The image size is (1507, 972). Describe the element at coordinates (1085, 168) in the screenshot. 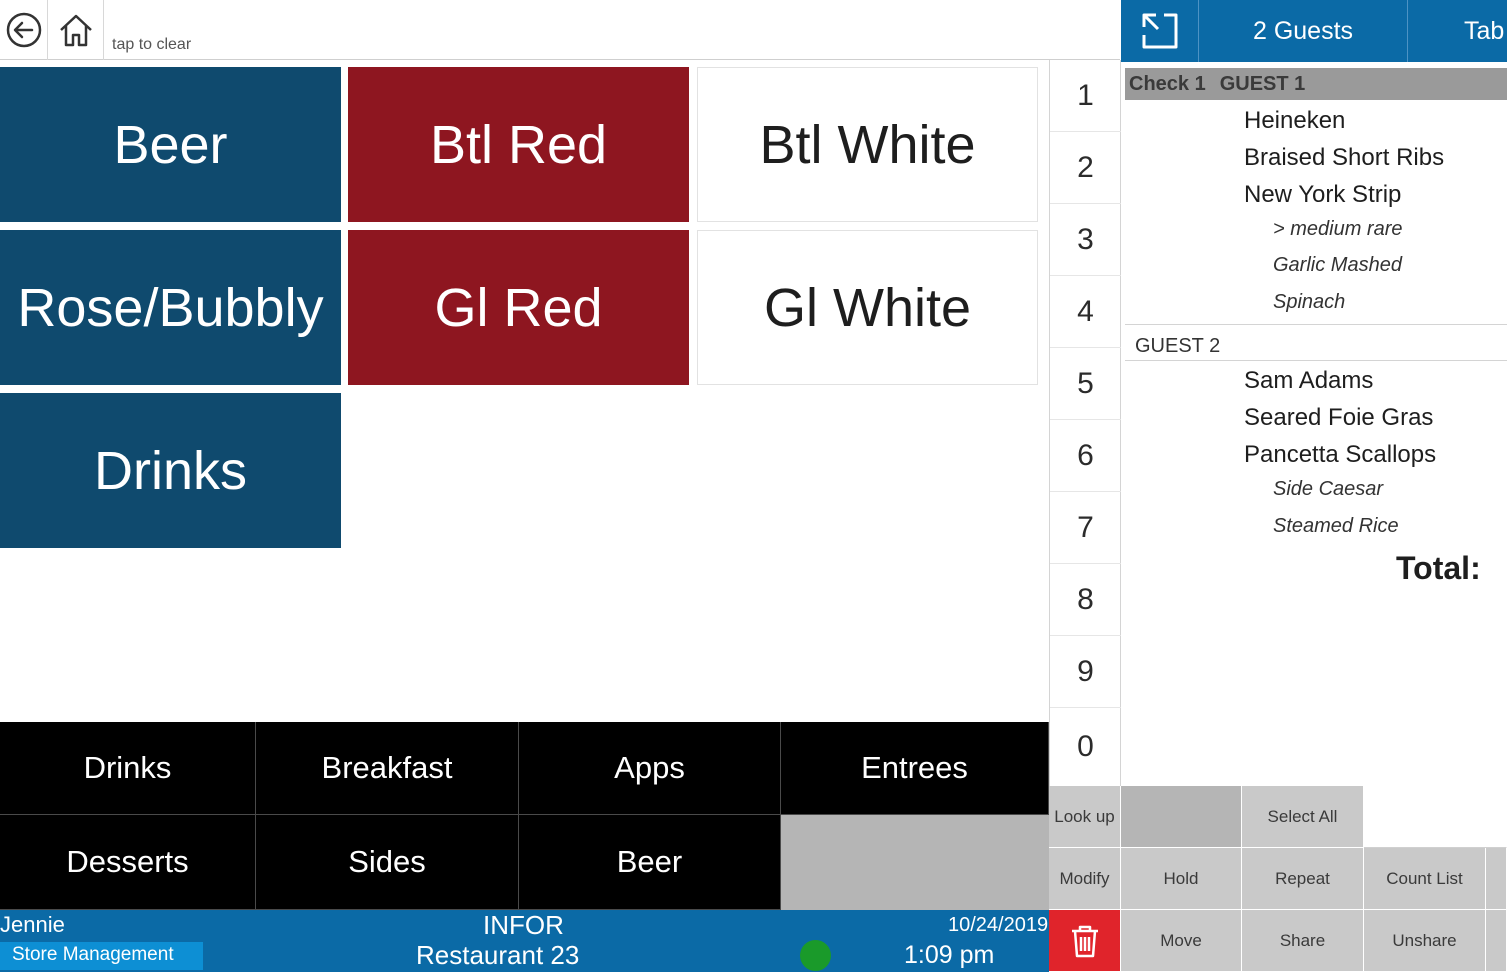

I see `numpad-key-2: 2` at that location.